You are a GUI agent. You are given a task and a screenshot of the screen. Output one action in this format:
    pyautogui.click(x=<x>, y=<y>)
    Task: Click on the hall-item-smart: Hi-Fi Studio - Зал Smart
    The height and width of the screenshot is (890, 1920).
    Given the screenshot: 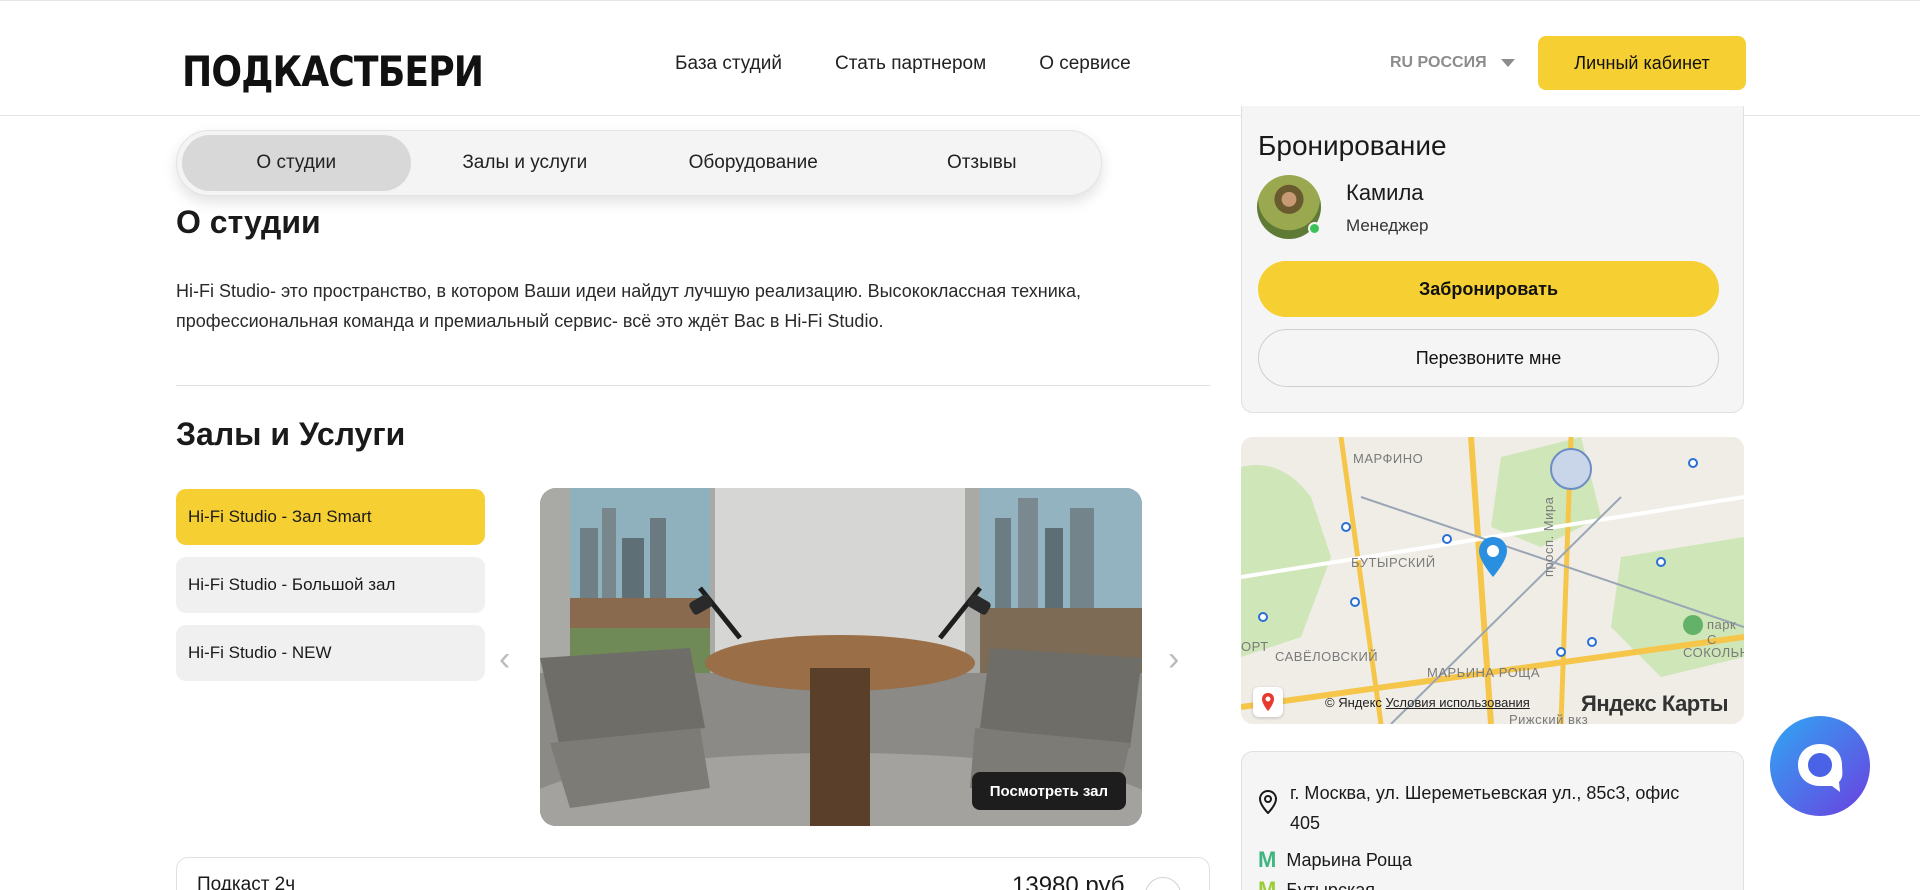 What is the action you would take?
    pyautogui.click(x=330, y=517)
    